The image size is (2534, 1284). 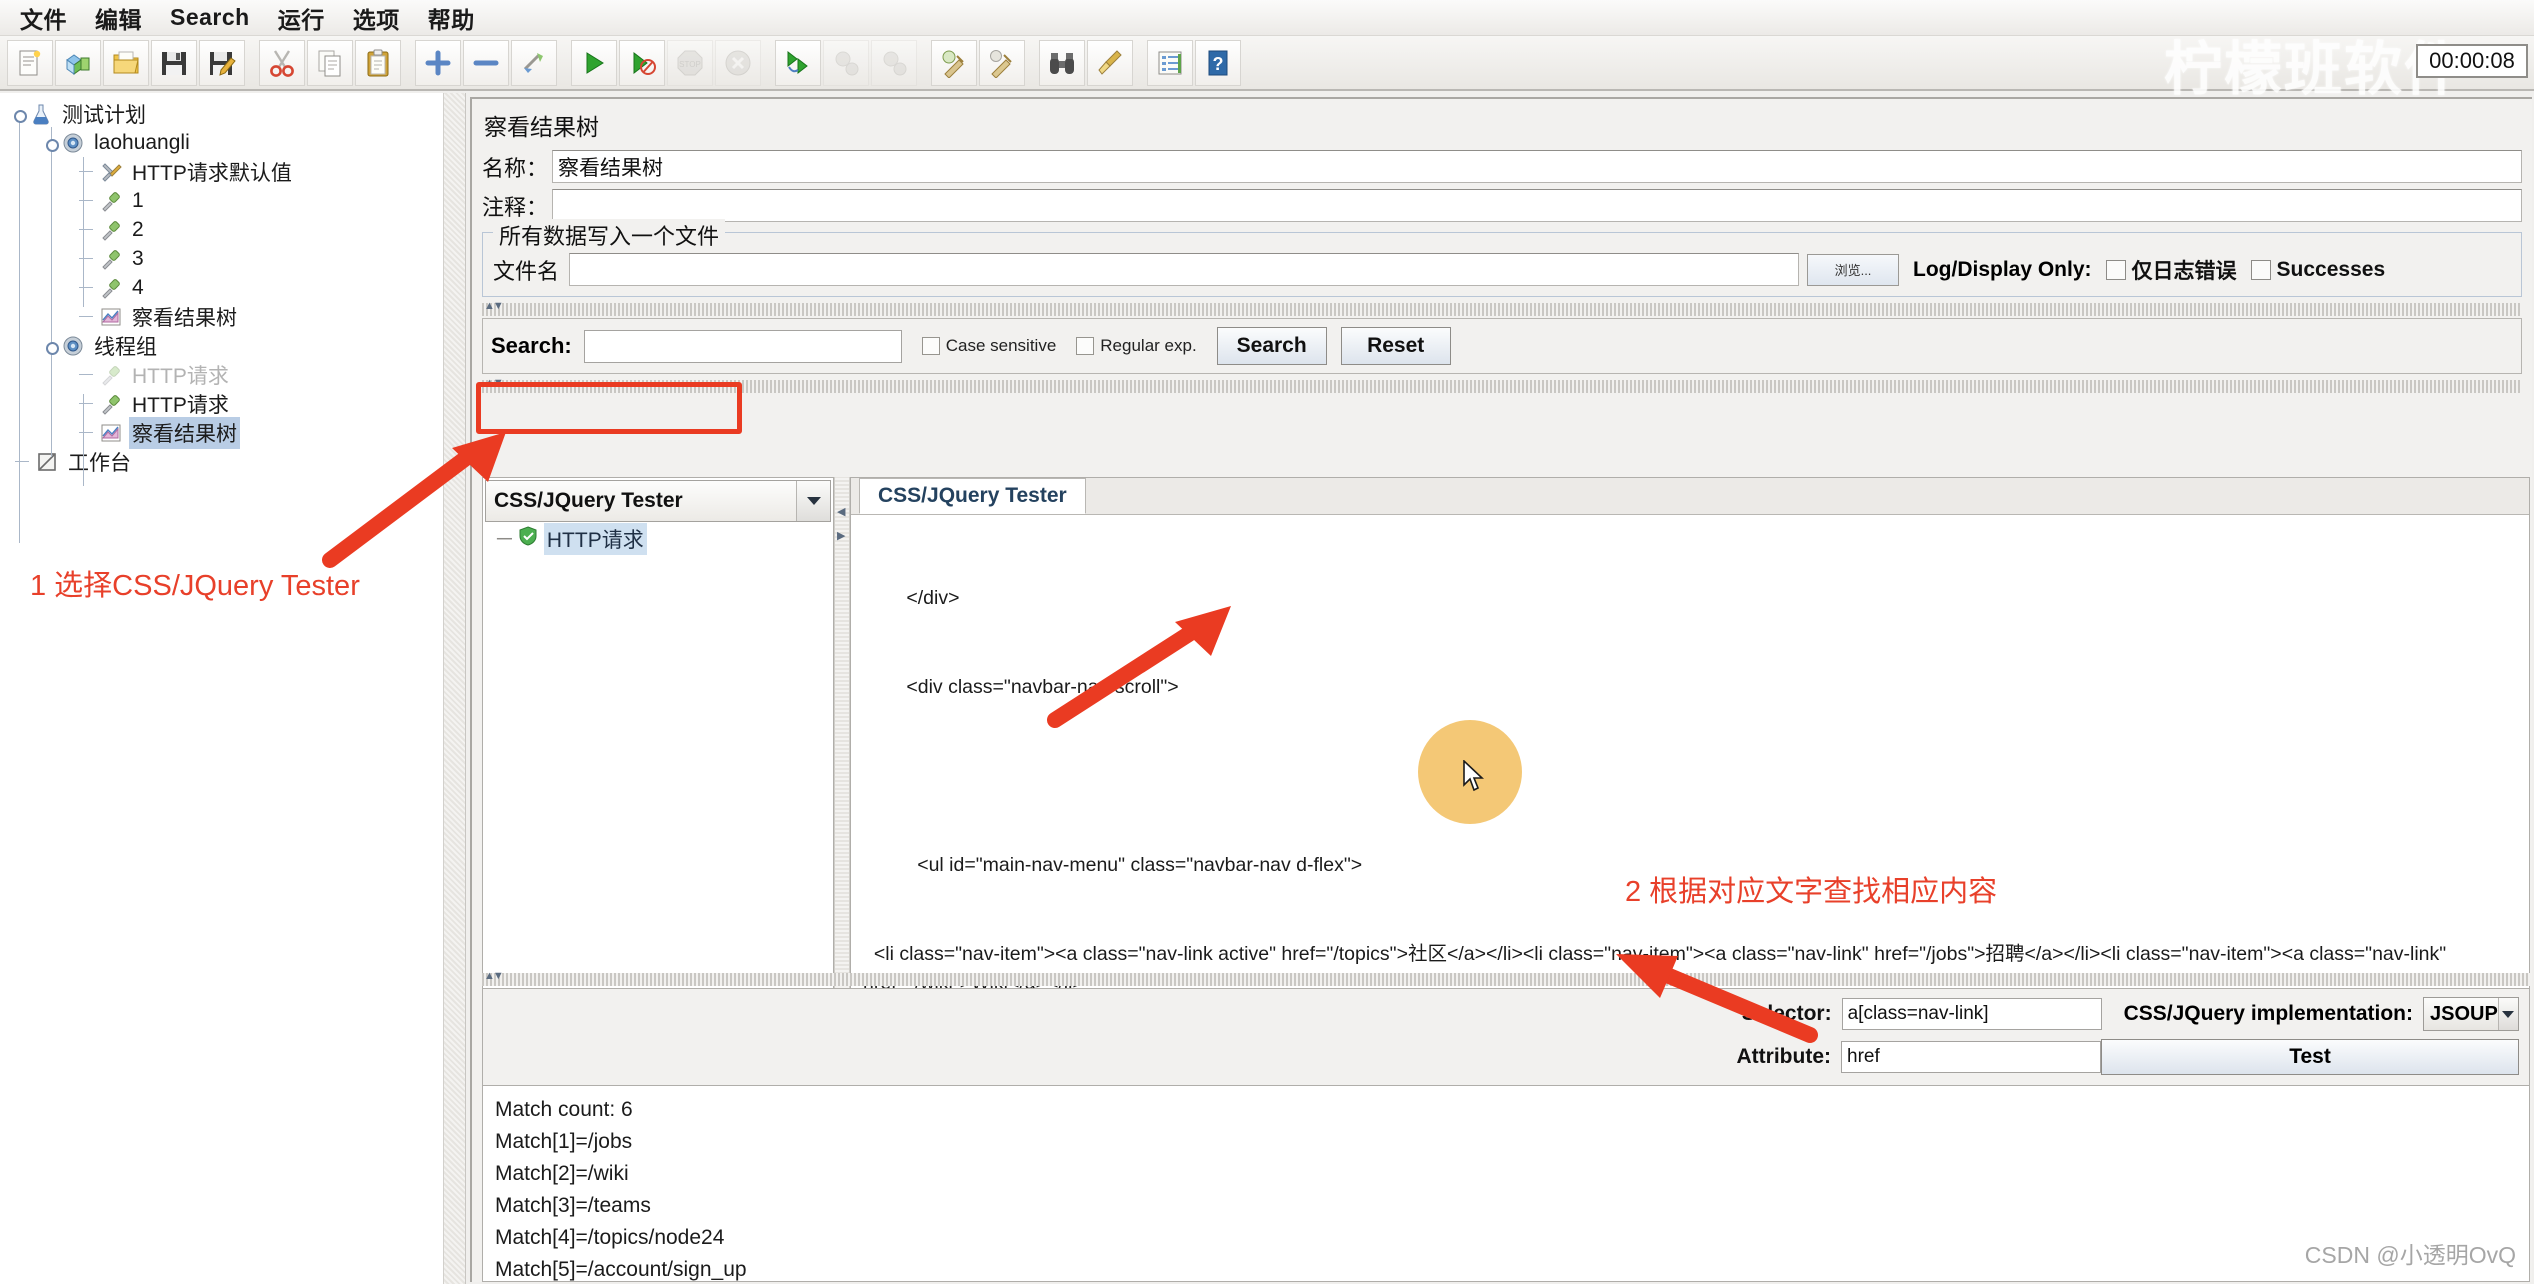 I want to click on search-button: Search, so click(x=1271, y=346).